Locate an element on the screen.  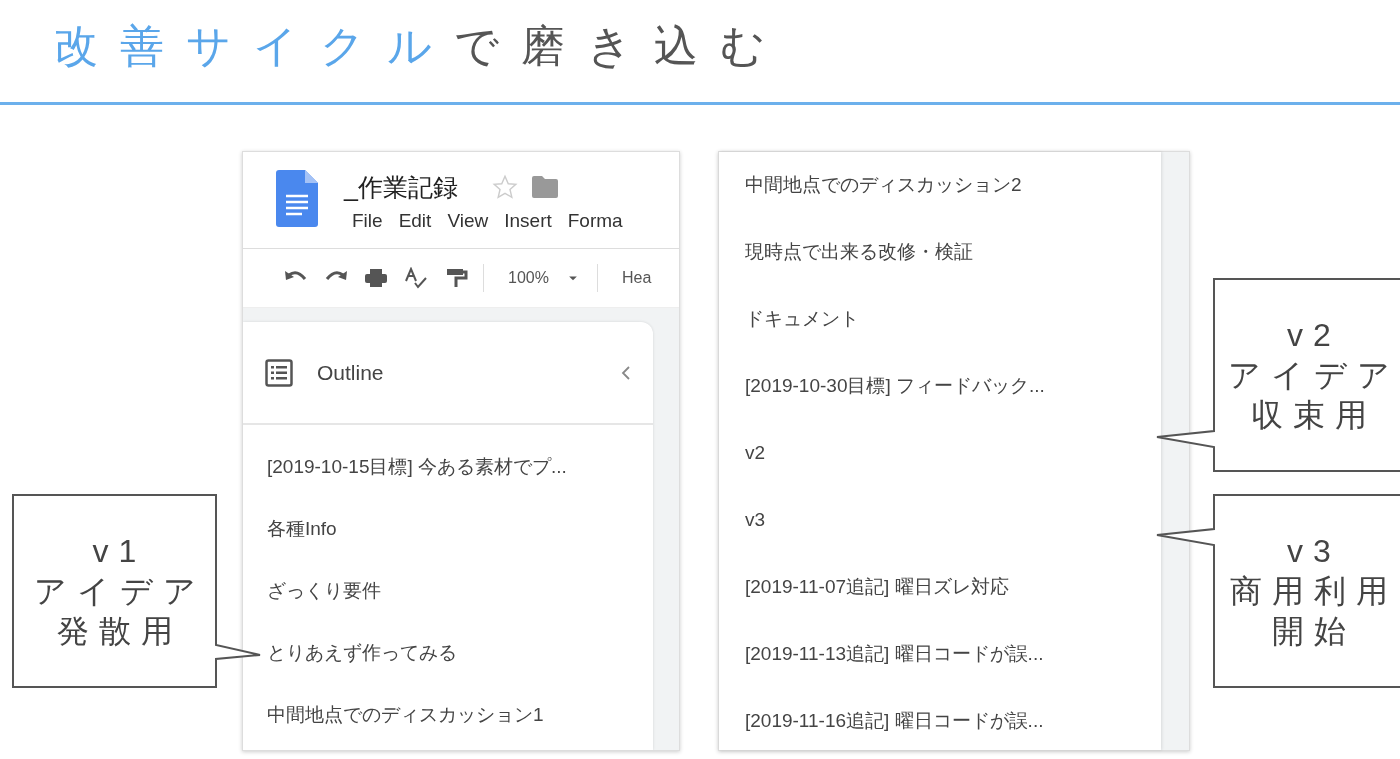
outline-heading: Outline is located at coordinates (351, 372).